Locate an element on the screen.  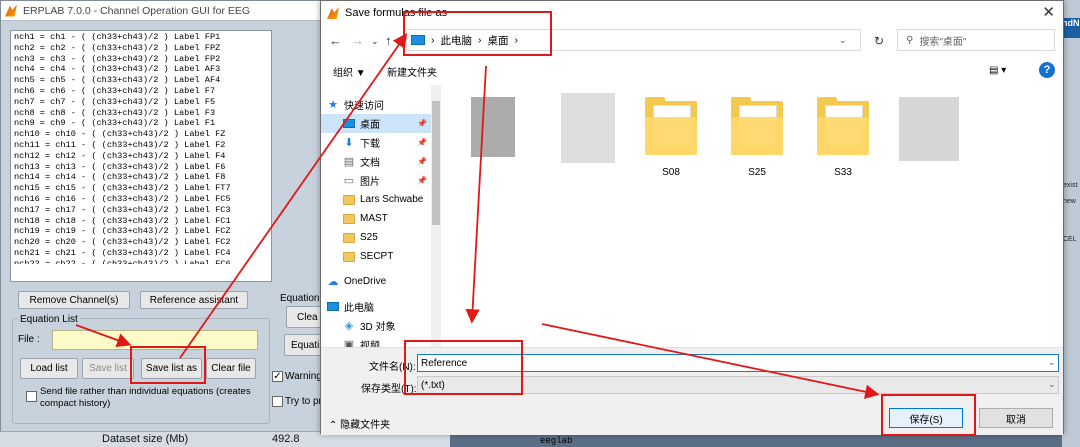
equation-line: nch9 = ch9 - ( (ch33+ch43)/2 ) Label F1 is located at coordinates (115, 123).